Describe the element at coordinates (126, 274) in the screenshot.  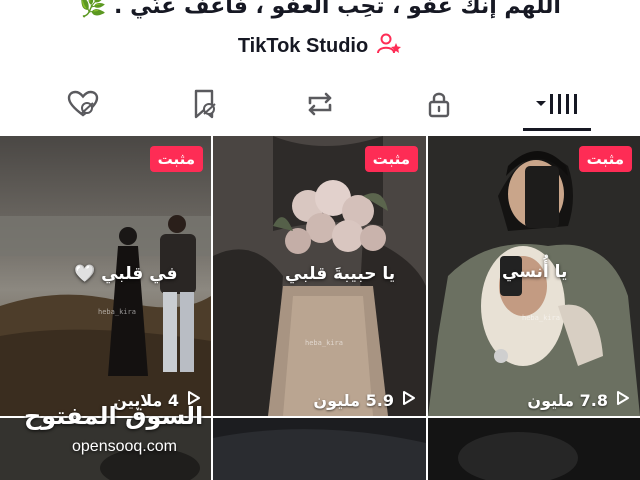
I see `video-1-overlay-text: في قلبي 🤍` at that location.